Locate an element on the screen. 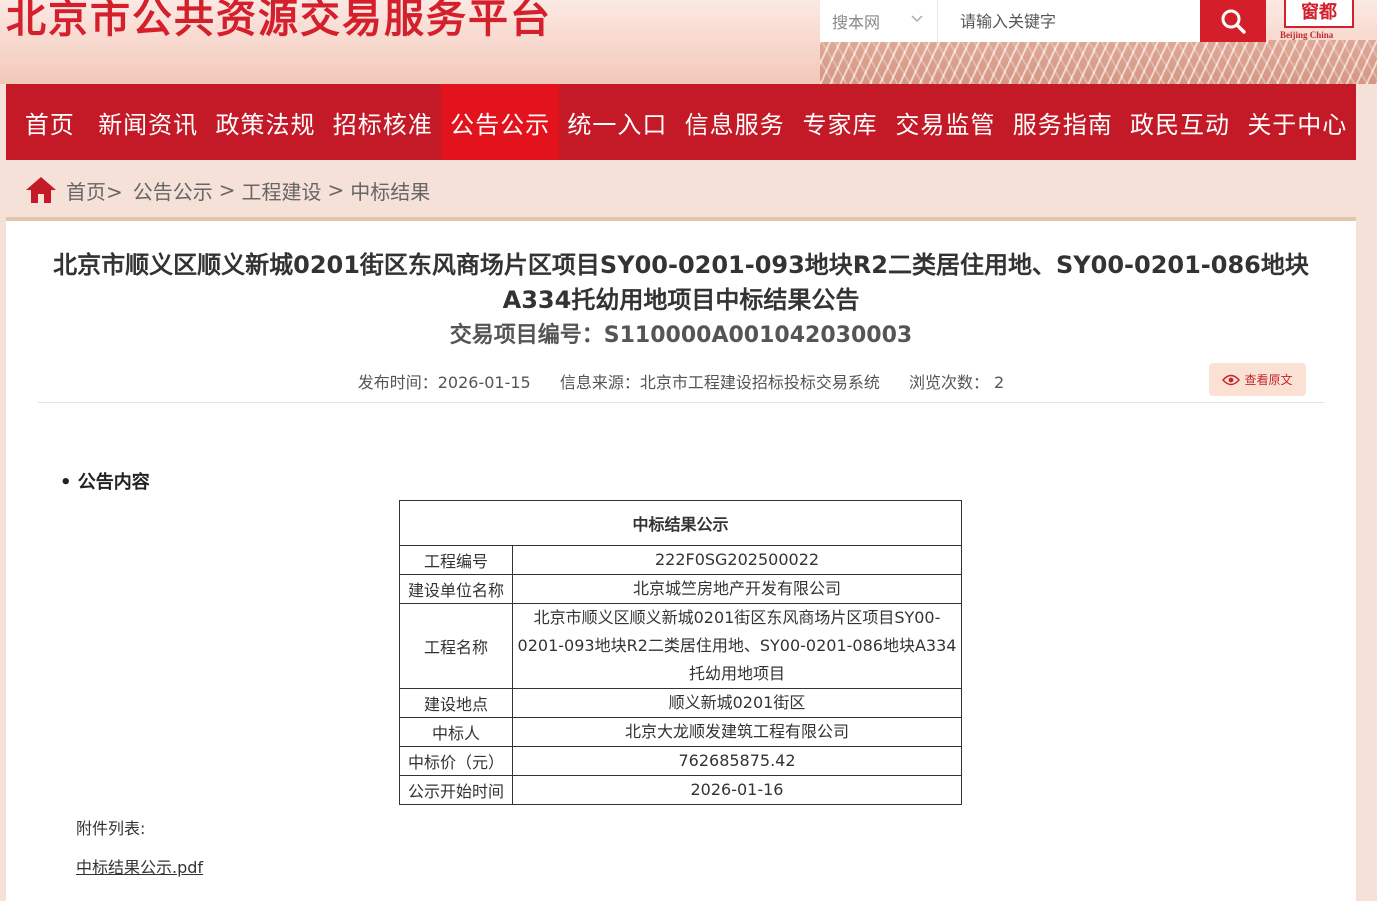  table-cell-value: 北京城竺房地产开发有限公司 is located at coordinates (737, 589).